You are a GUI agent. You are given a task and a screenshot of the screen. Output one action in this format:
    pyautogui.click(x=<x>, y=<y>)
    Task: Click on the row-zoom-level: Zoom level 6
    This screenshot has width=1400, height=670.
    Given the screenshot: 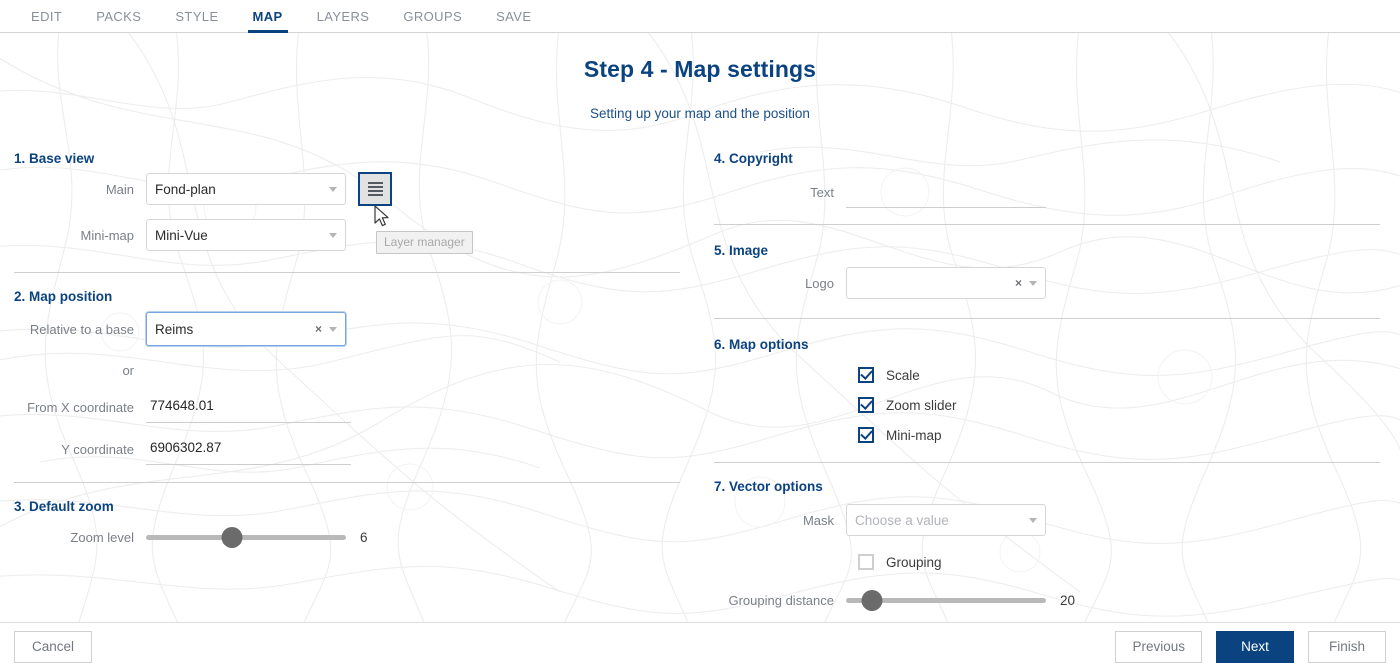 What is the action you would take?
    pyautogui.click(x=350, y=537)
    